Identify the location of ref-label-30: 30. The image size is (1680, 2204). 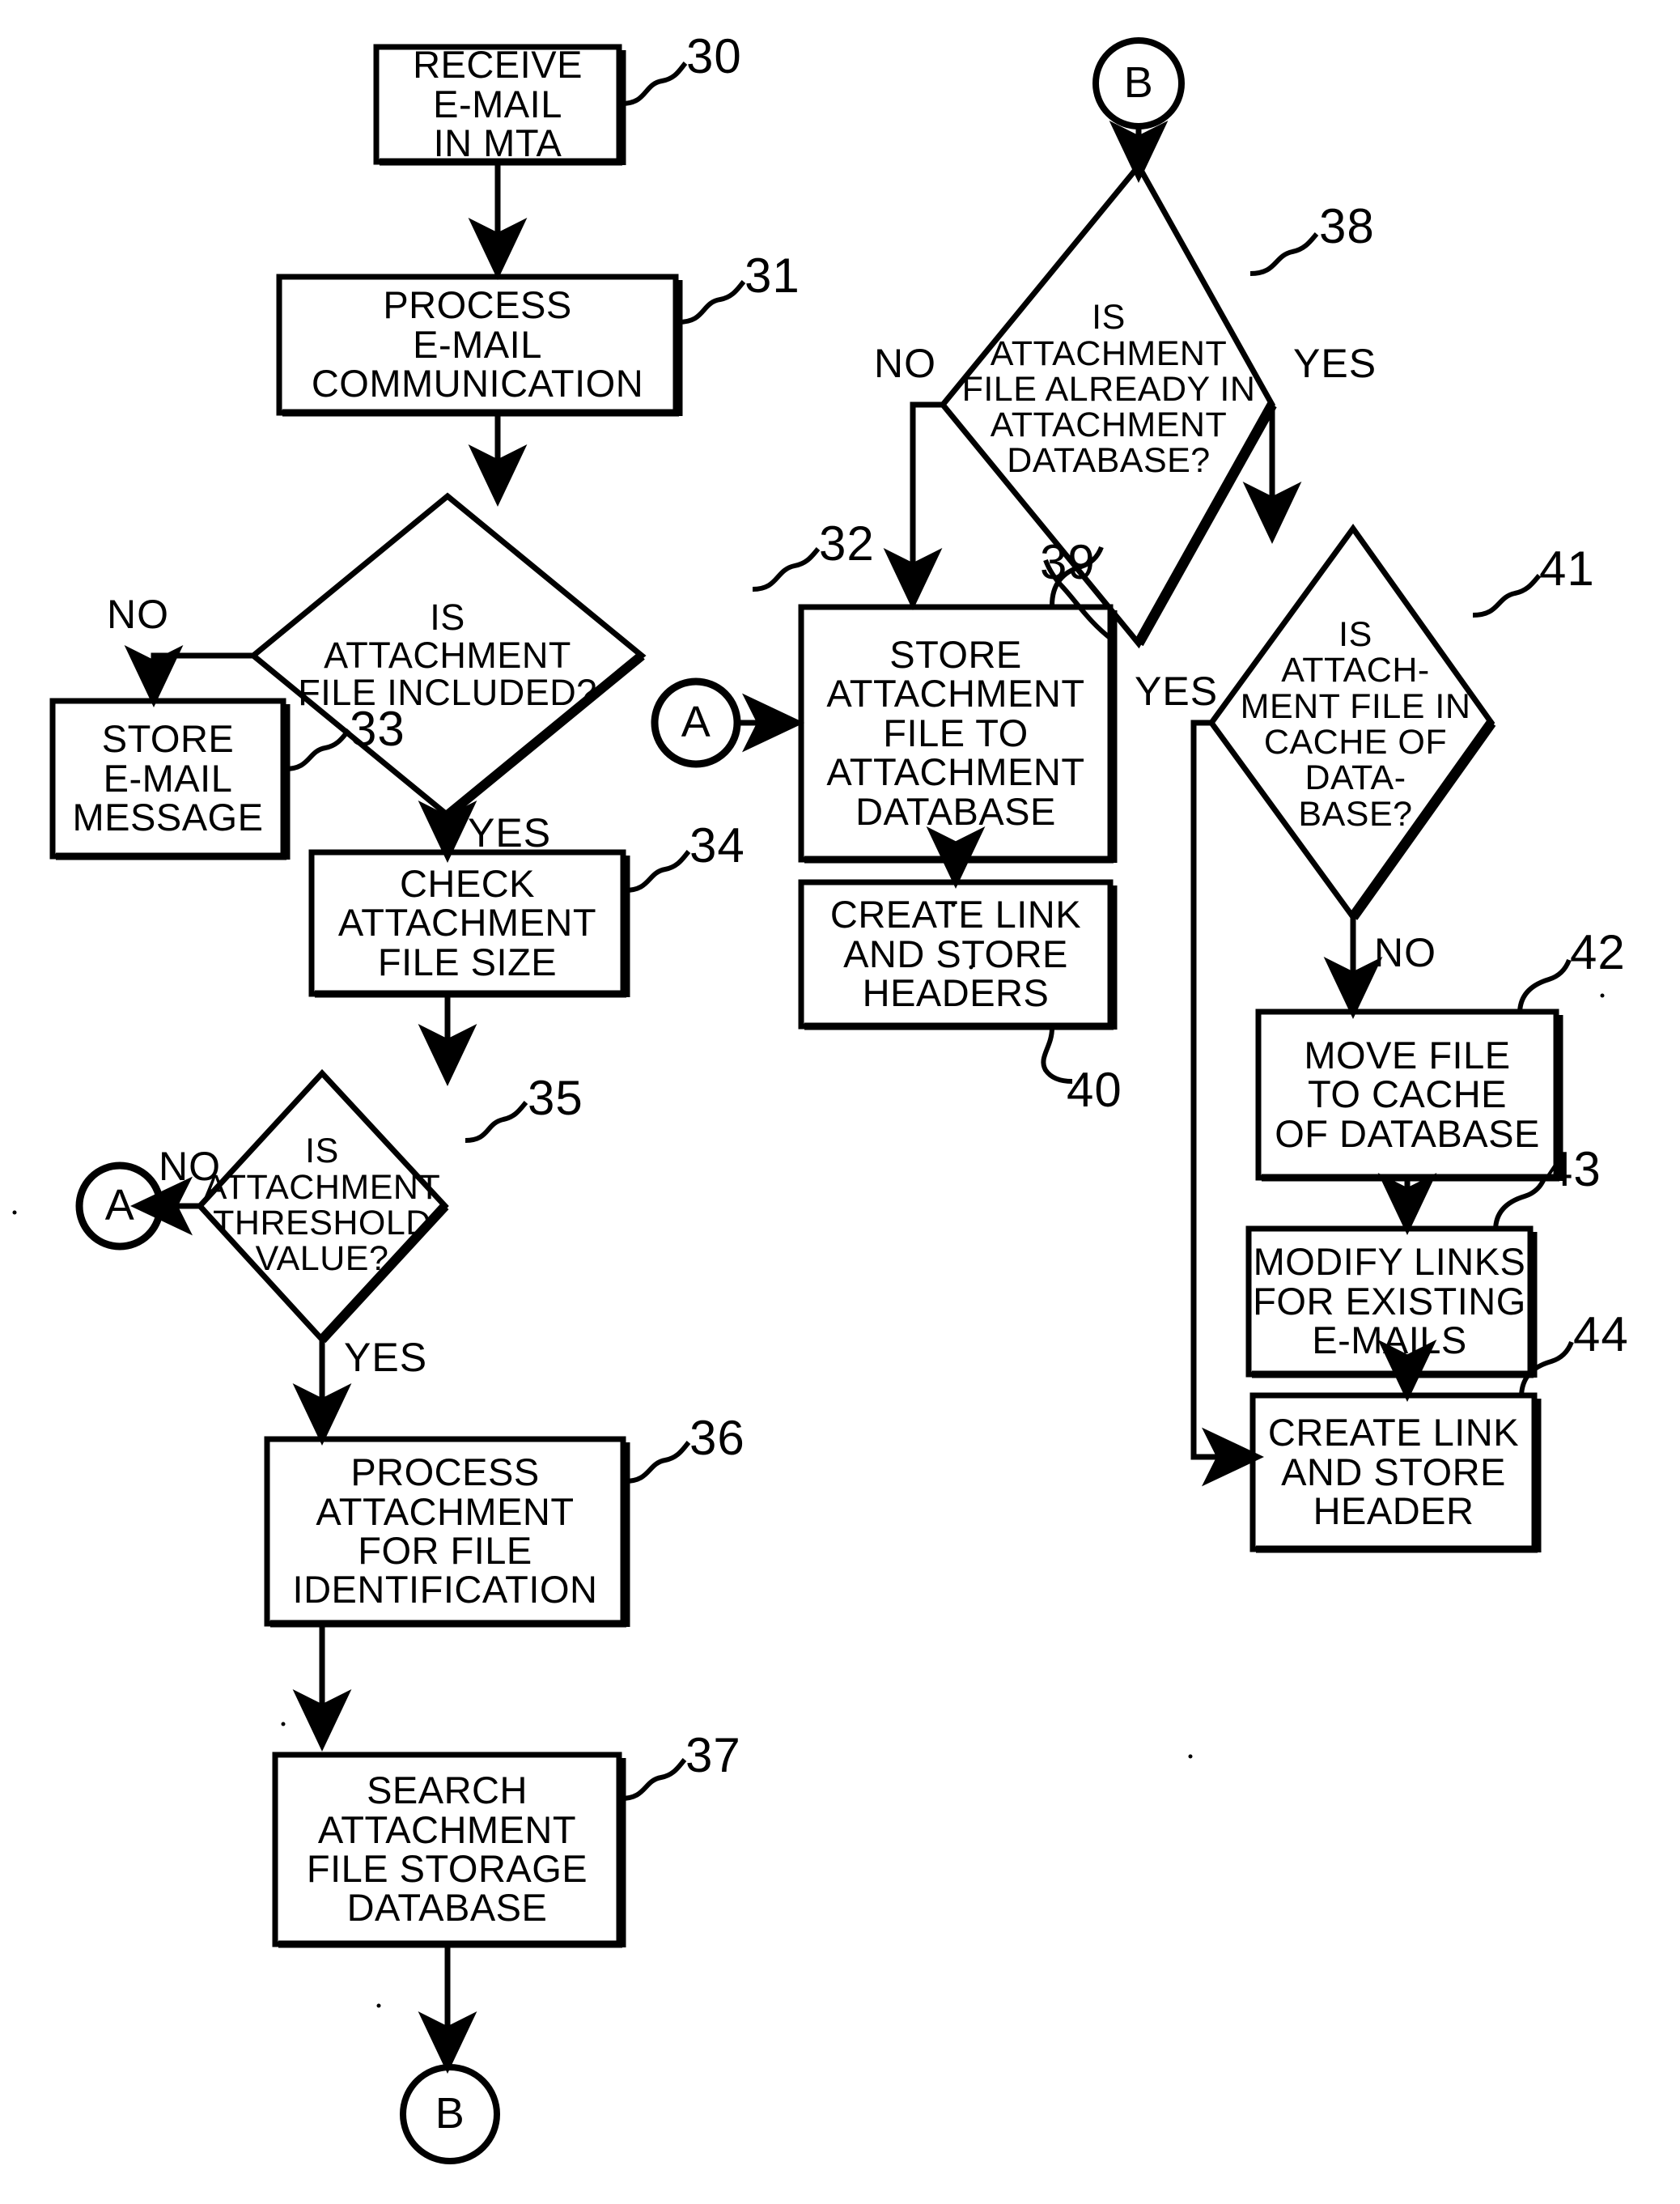
(714, 56).